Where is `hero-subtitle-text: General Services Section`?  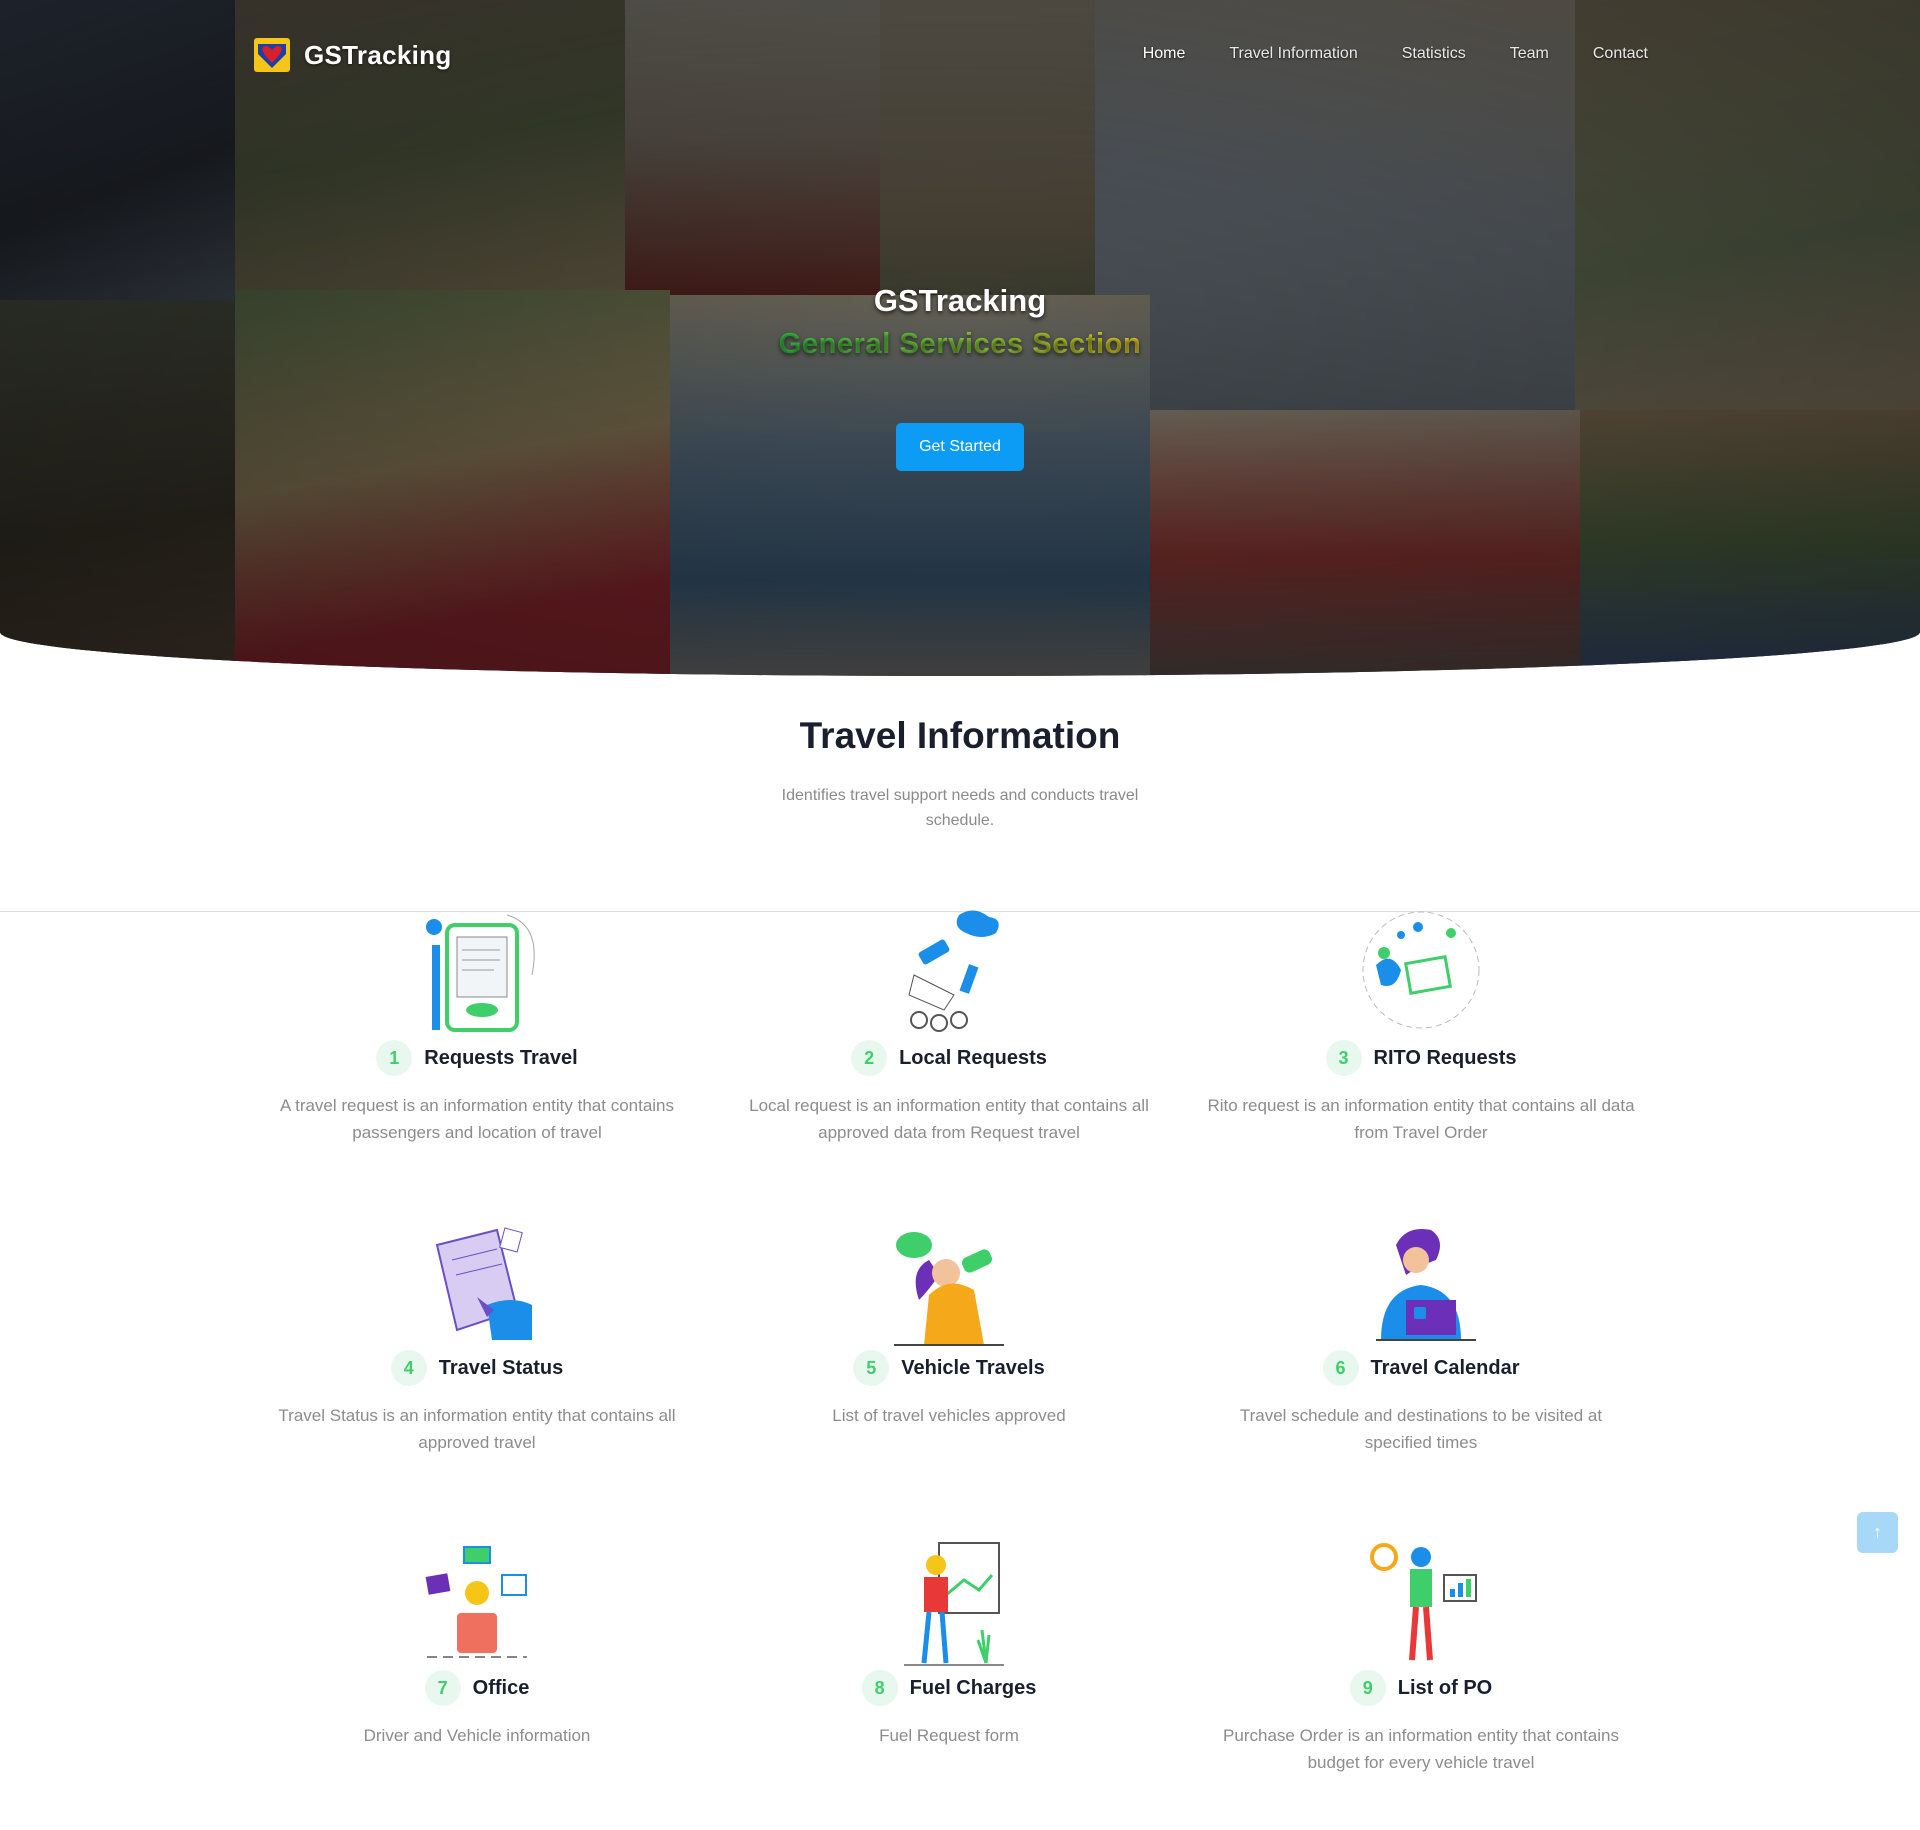 hero-subtitle-text: General Services Section is located at coordinates (960, 344).